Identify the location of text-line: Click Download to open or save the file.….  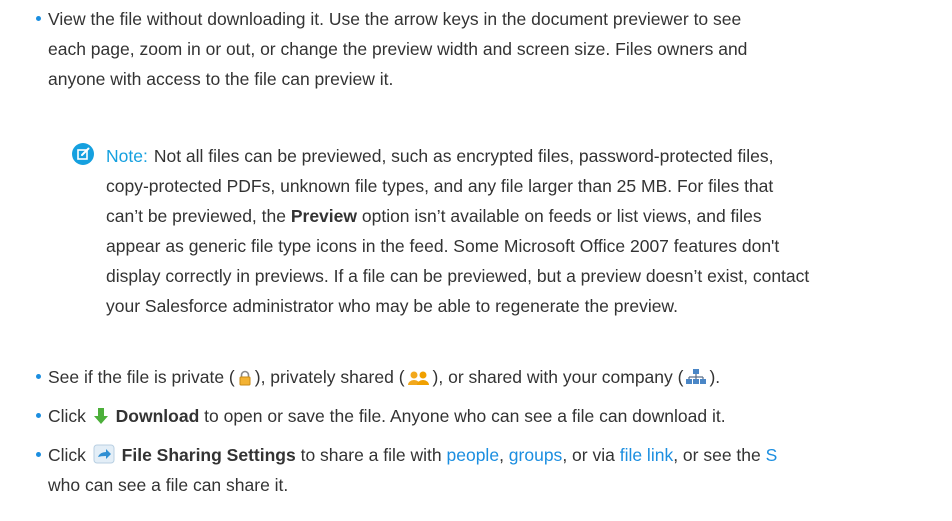
(500, 416).